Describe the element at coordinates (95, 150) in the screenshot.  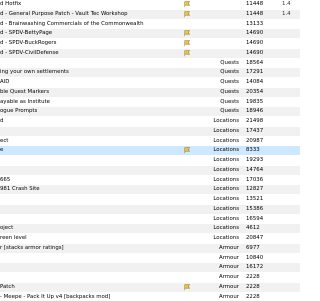
I see `mod-name: e` at that location.